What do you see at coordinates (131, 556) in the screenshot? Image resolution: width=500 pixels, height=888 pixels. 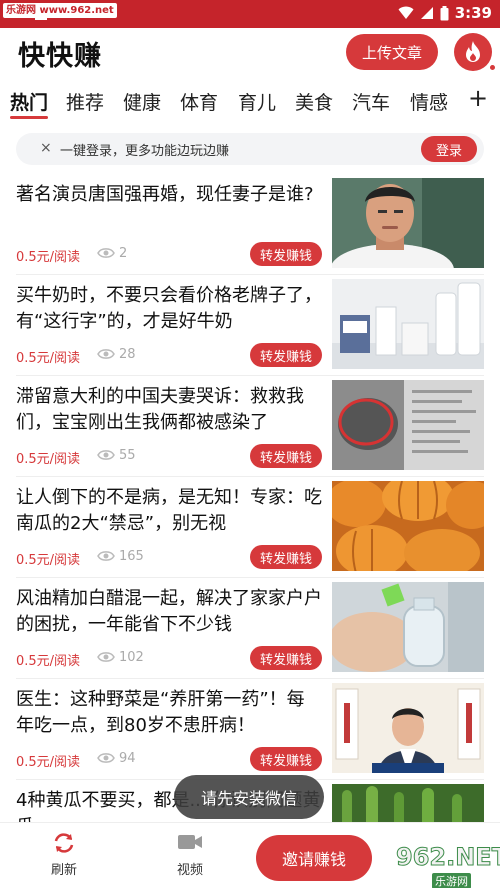 I see `article-views: 165` at bounding box center [131, 556].